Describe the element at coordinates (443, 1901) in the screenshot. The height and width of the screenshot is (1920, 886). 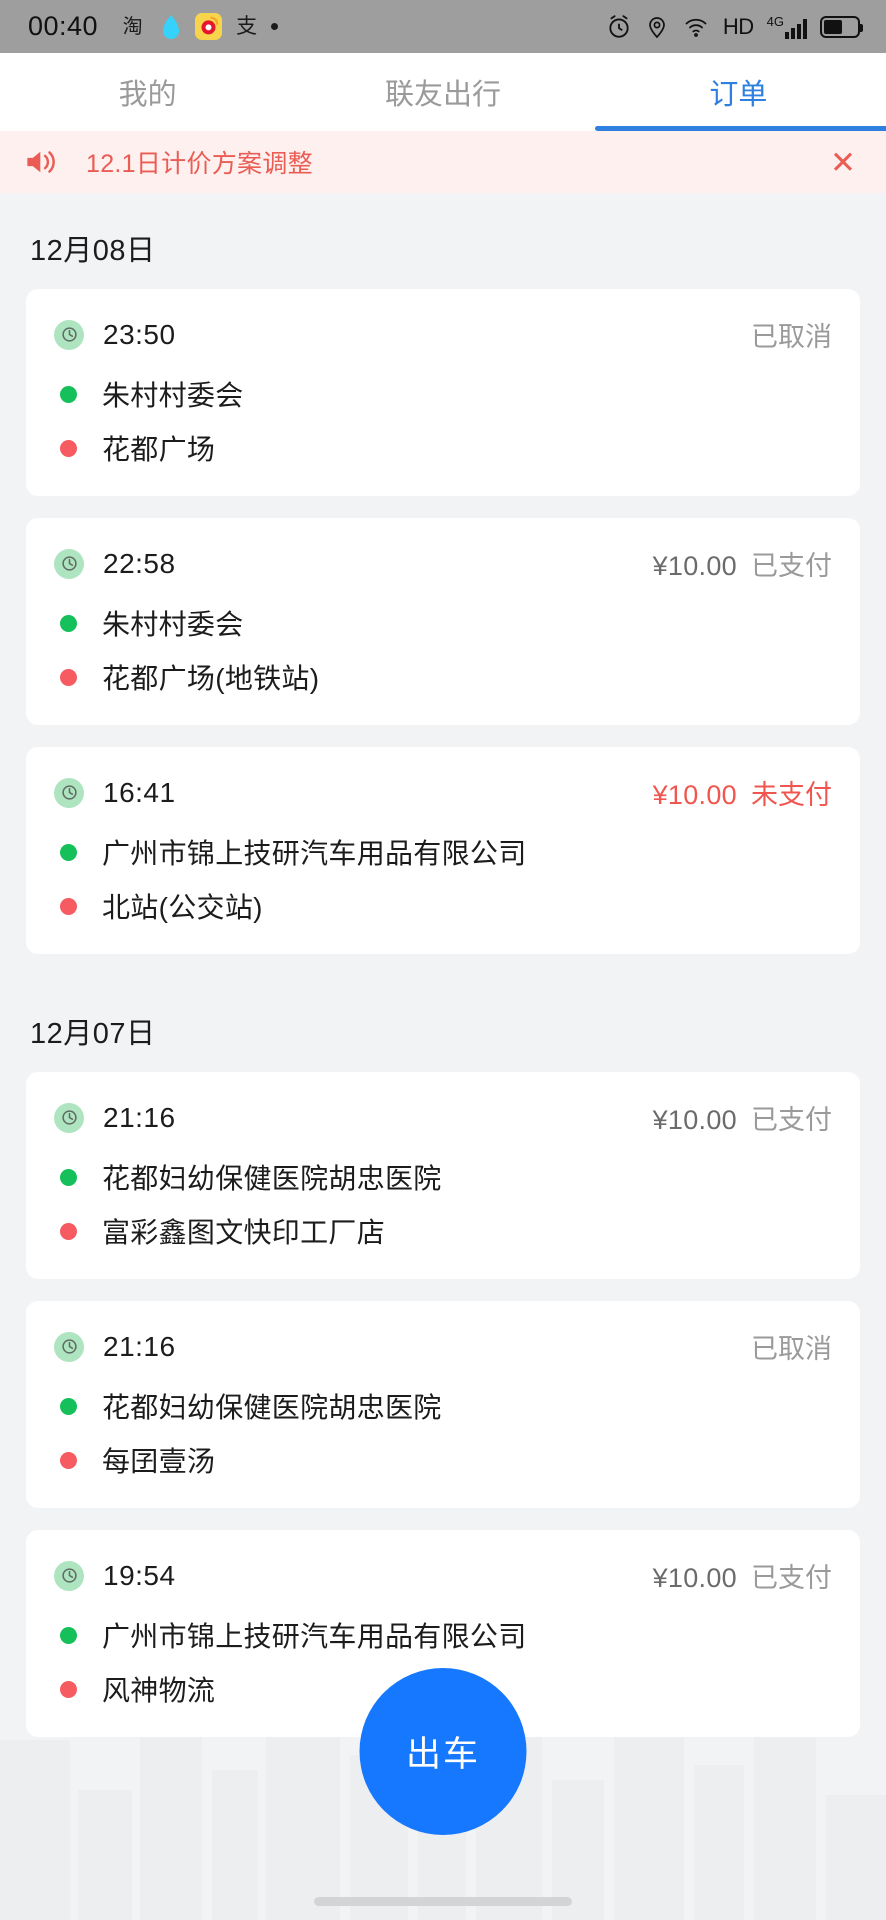
I see `home-indicator` at that location.